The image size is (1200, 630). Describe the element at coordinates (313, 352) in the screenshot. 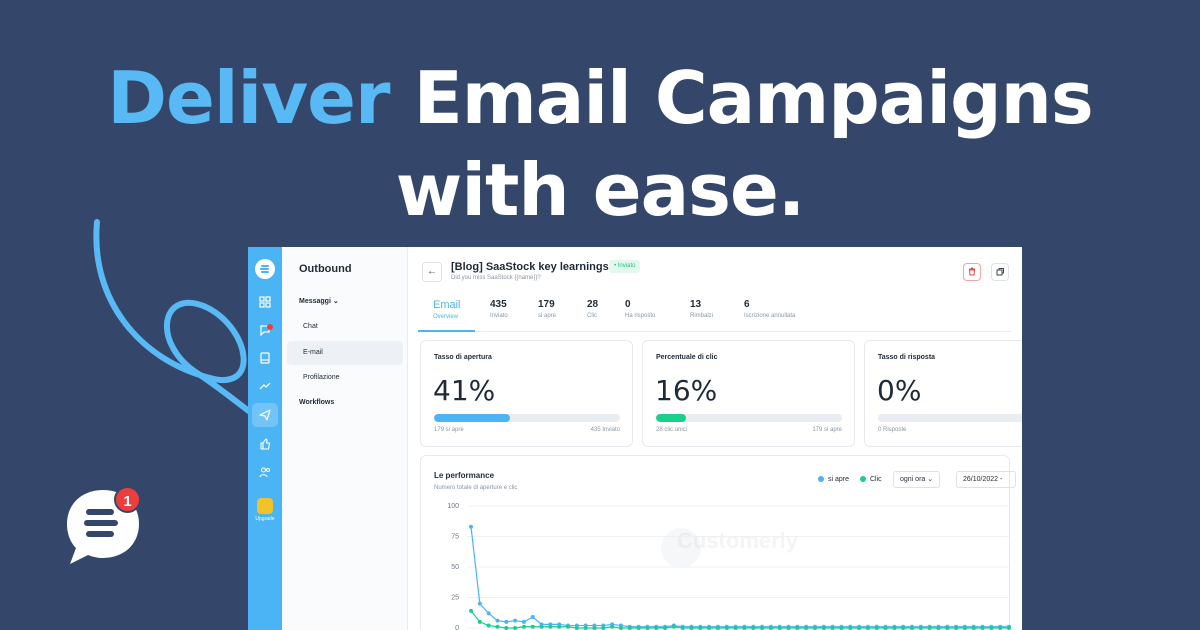

I see `subnav-item-email: E-mail` at that location.